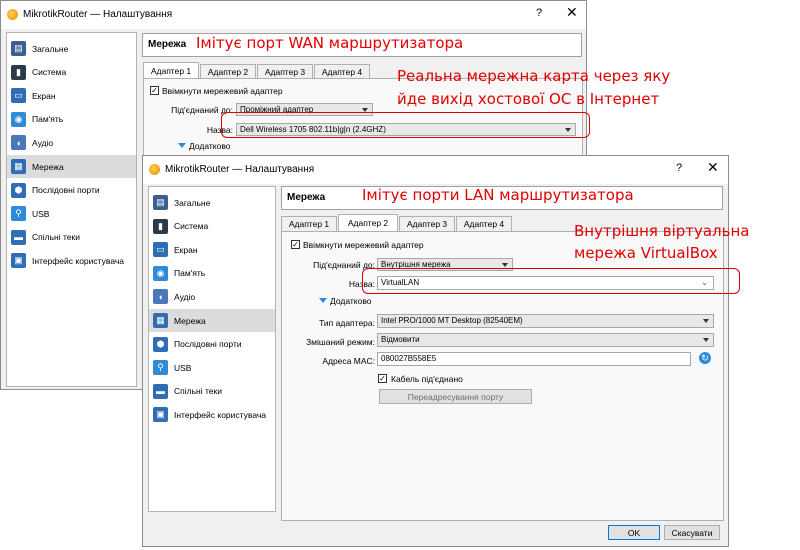 Image resolution: width=800 pixels, height=550 pixels. I want to click on mac-address-label: Адреса MAC:, so click(348, 361).